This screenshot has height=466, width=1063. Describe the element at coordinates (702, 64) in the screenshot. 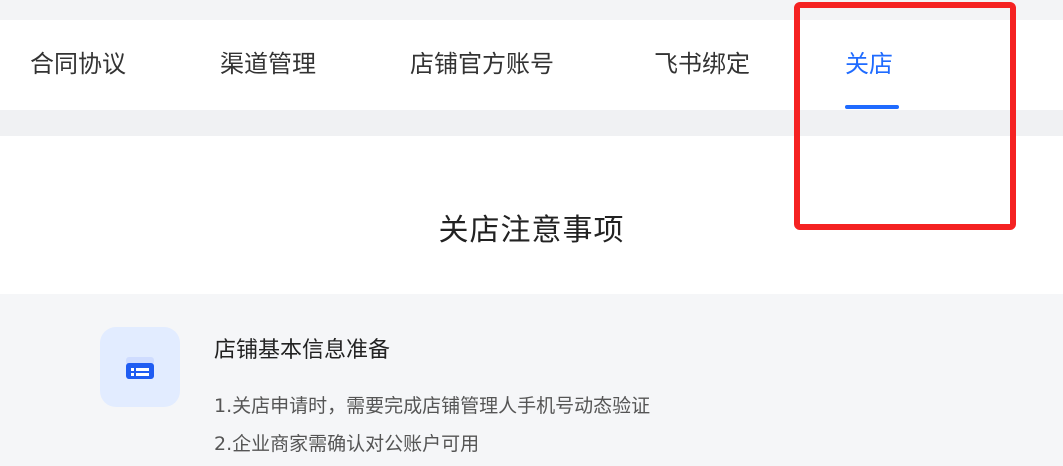

I see `tab-feishu-binding: 飞书绑定` at that location.